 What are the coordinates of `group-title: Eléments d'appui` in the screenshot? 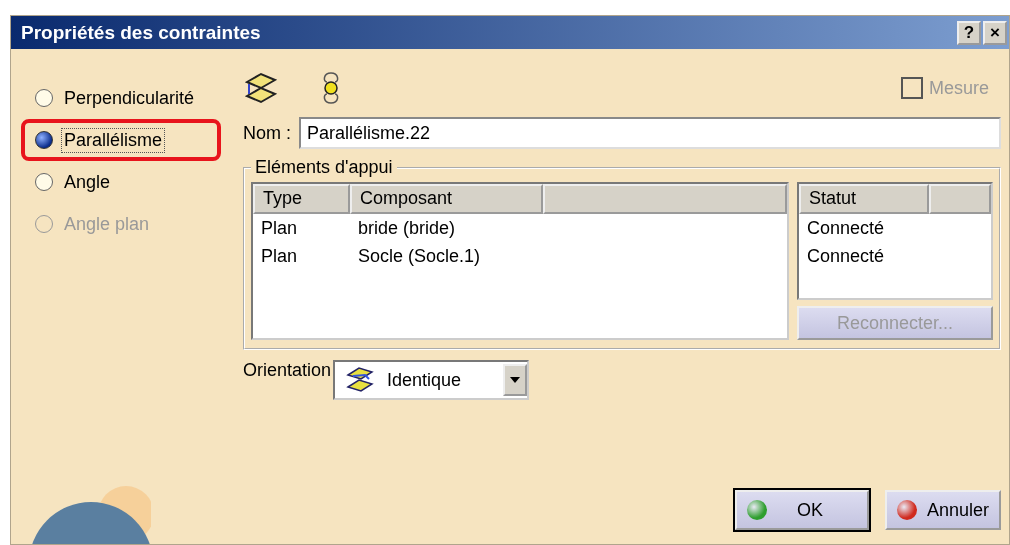 It's located at (324, 167).